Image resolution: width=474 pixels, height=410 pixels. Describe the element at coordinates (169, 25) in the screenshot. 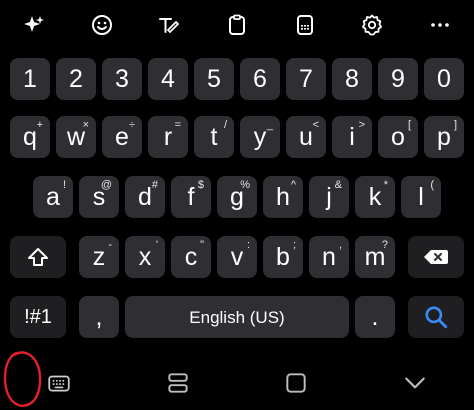

I see `handwriting-icon` at that location.